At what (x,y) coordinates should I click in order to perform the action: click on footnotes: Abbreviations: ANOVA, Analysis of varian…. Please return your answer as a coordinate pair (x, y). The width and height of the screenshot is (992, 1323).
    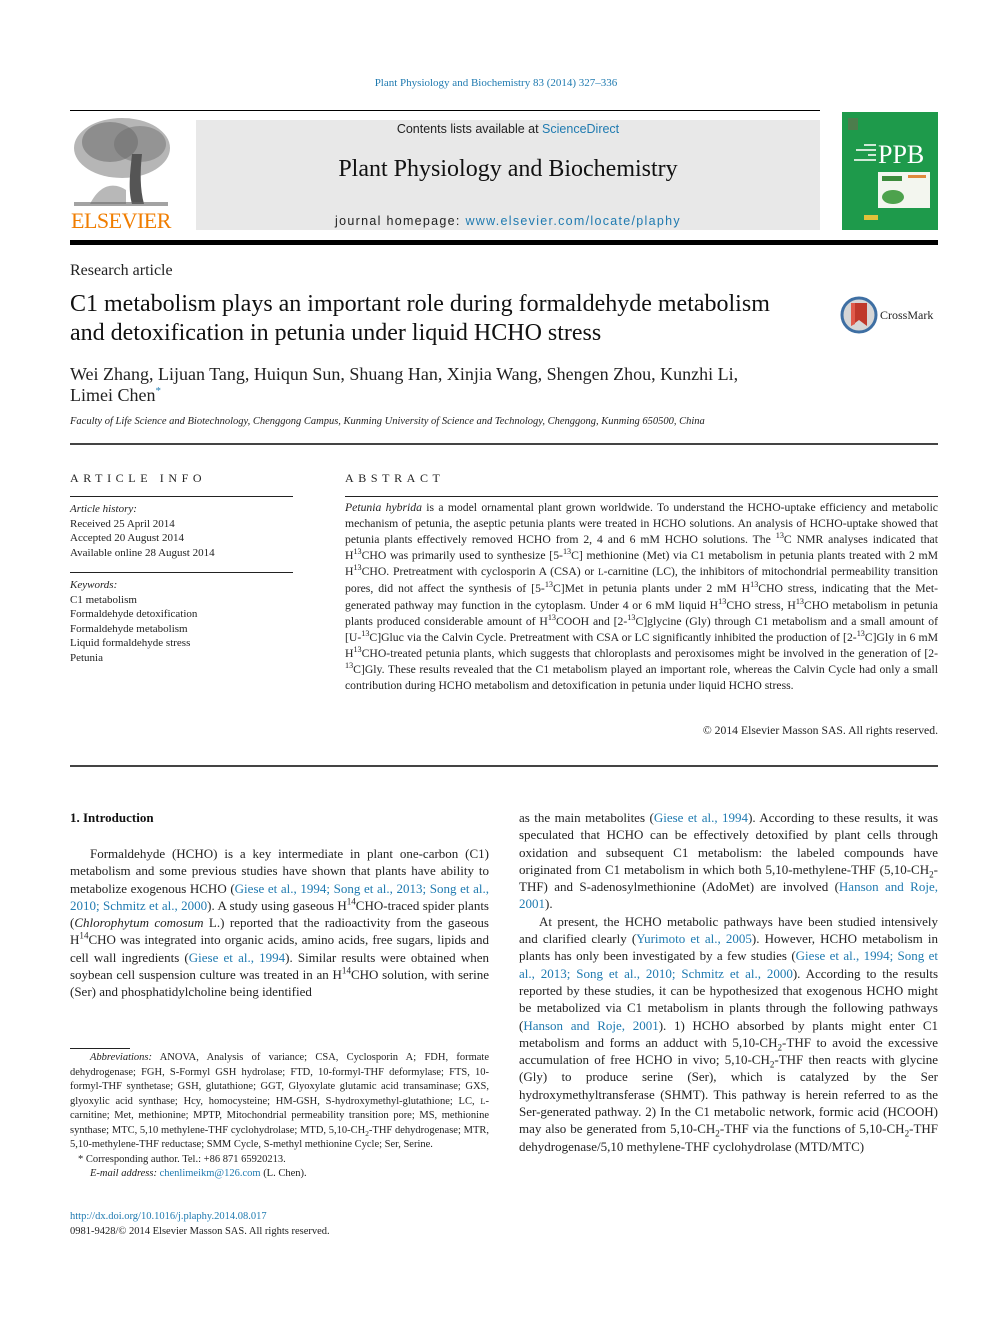
    Looking at the image, I should click on (279, 1116).